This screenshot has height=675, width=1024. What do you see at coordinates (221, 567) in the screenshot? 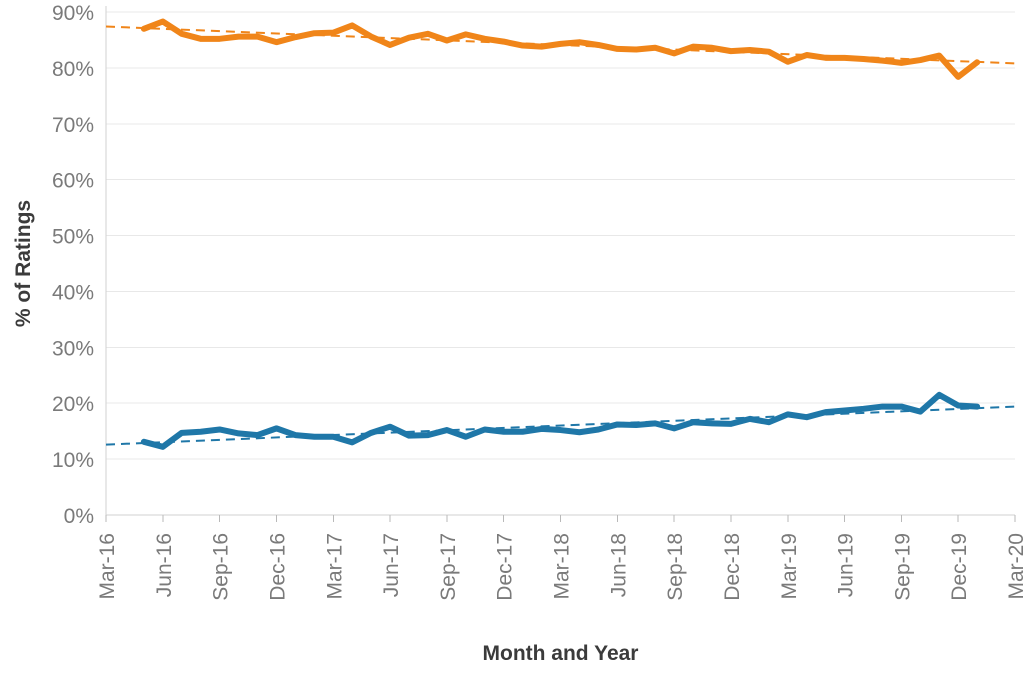
I see `x-tick-label: Sep-16` at bounding box center [221, 567].